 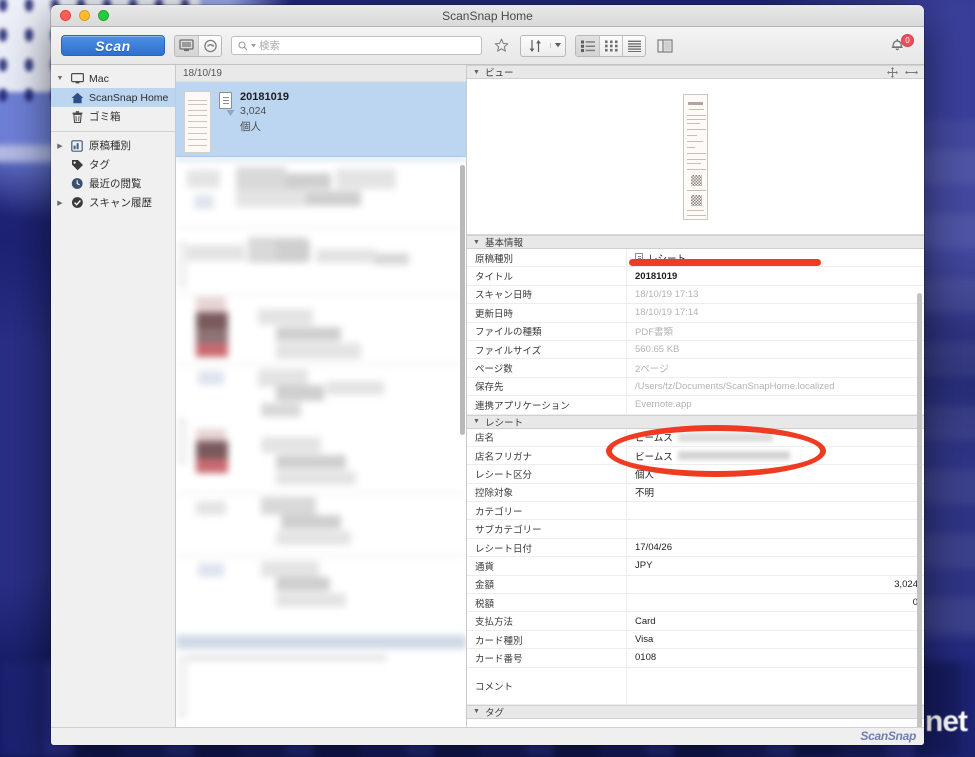 I want to click on monitor-icon, so click(x=186, y=45).